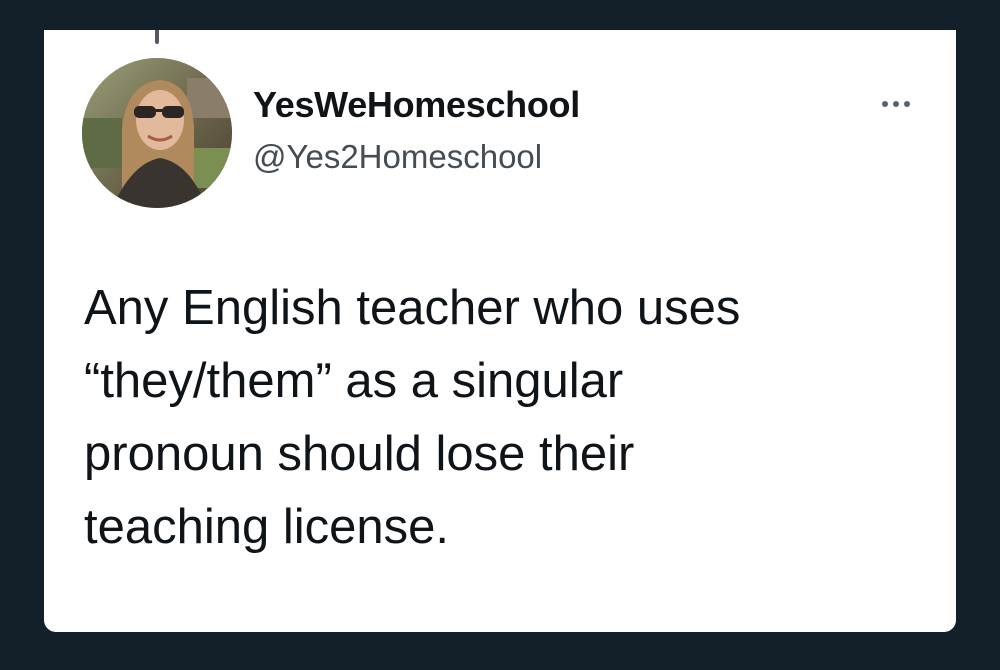  I want to click on more-horizontal-icon, so click(896, 104).